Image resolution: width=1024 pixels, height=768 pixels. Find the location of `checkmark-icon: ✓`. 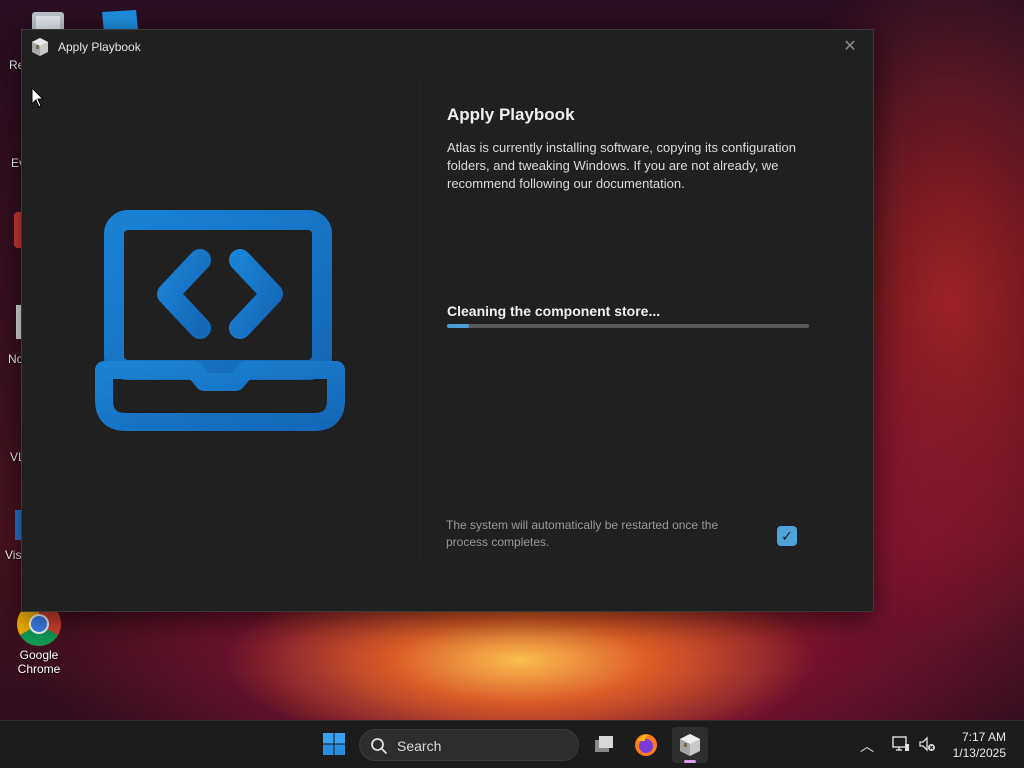

checkmark-icon: ✓ is located at coordinates (787, 536).